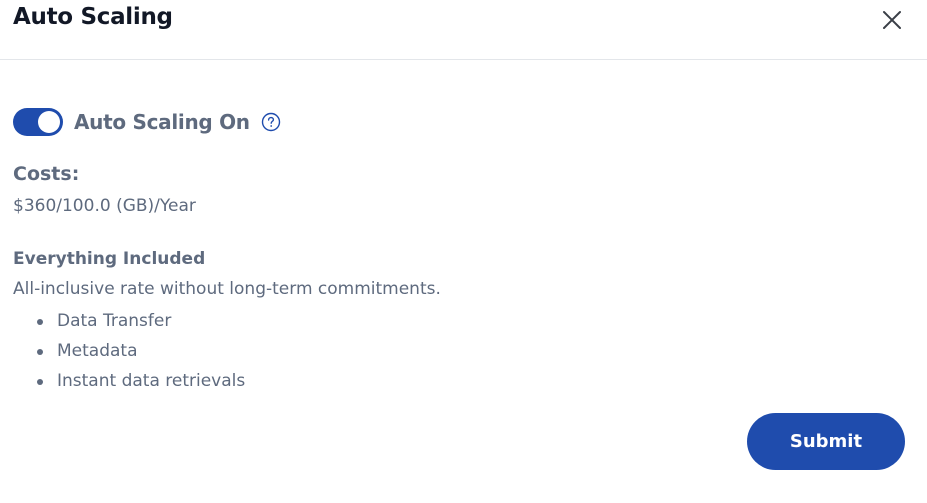  I want to click on costs-label: Costs:, so click(46, 174).